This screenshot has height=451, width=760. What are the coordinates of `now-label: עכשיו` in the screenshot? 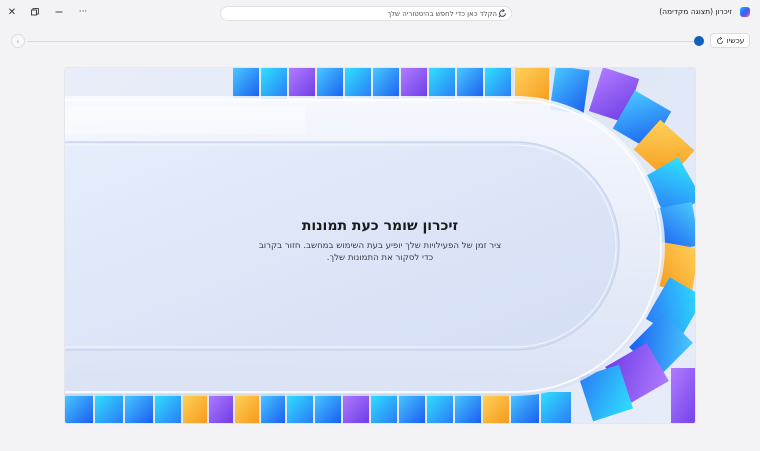 It's located at (735, 40).